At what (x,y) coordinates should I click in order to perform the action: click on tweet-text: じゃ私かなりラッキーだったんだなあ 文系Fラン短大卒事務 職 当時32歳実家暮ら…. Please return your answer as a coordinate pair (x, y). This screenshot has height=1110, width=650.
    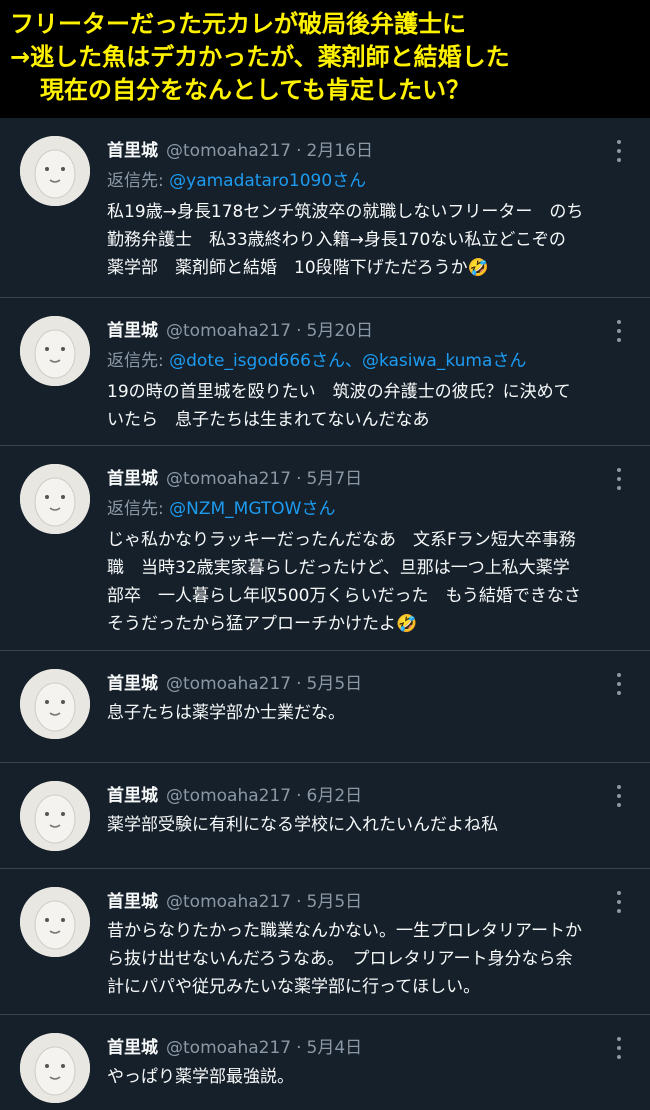
    Looking at the image, I should click on (344, 582).